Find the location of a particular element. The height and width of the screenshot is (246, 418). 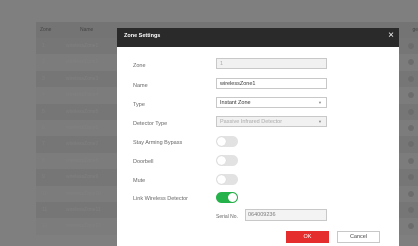

serial-no-label: Serial No. is located at coordinates (227, 217).